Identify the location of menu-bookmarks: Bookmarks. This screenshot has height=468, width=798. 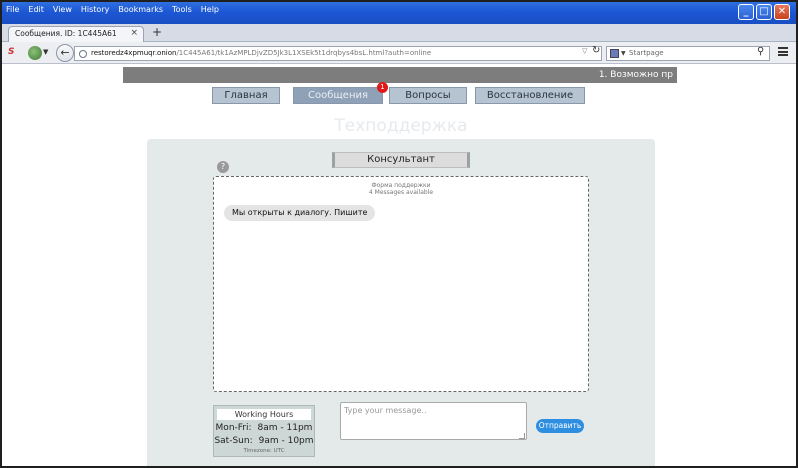
(140, 9).